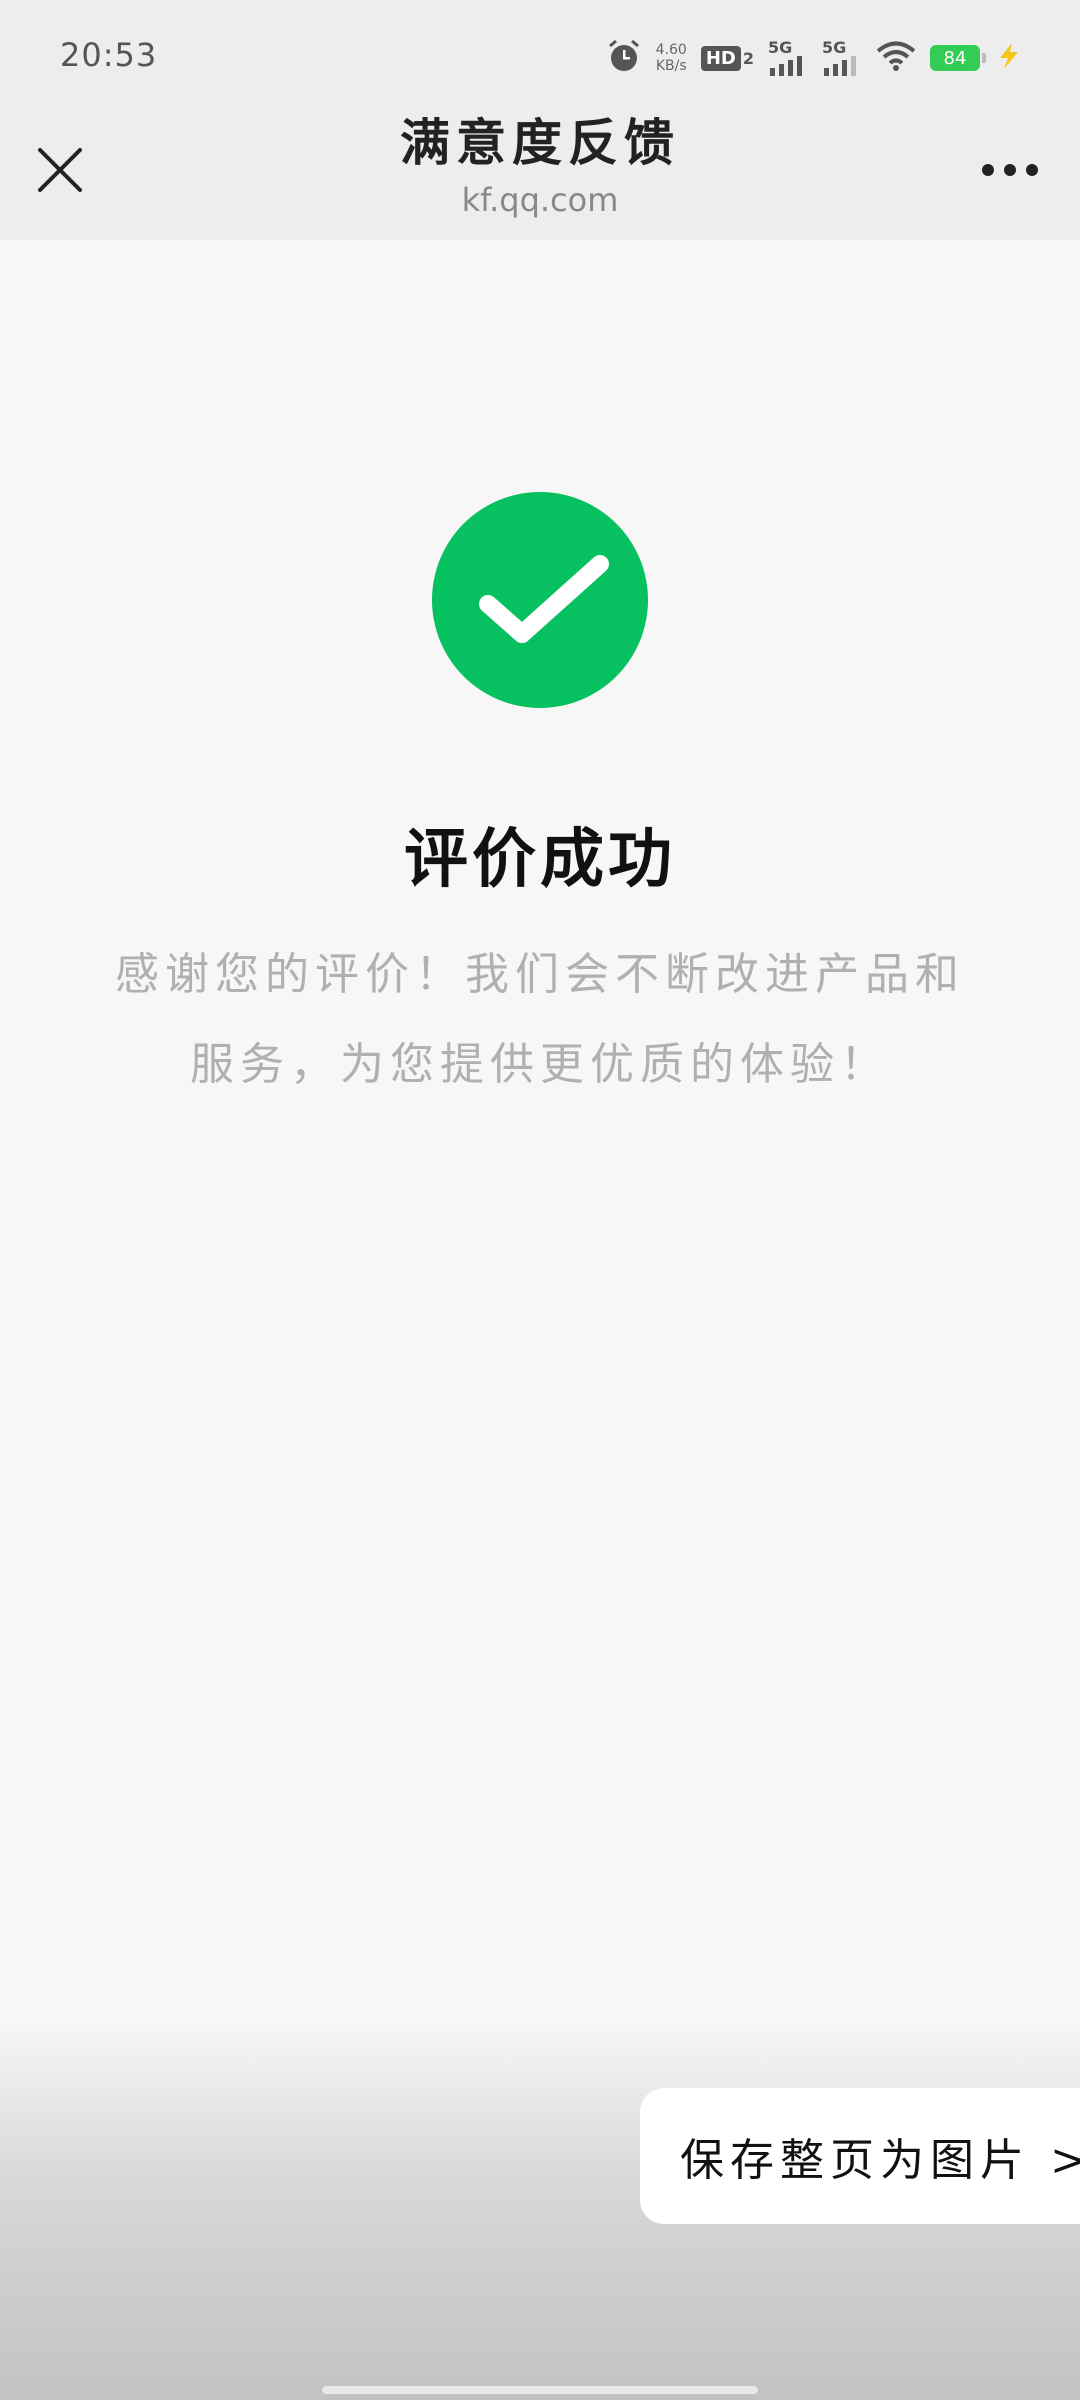 This screenshot has height=2400, width=1080. Describe the element at coordinates (815, 58) in the screenshot. I see `status-icons: 4.60 KB/s HD 2 5G 5G 84` at that location.